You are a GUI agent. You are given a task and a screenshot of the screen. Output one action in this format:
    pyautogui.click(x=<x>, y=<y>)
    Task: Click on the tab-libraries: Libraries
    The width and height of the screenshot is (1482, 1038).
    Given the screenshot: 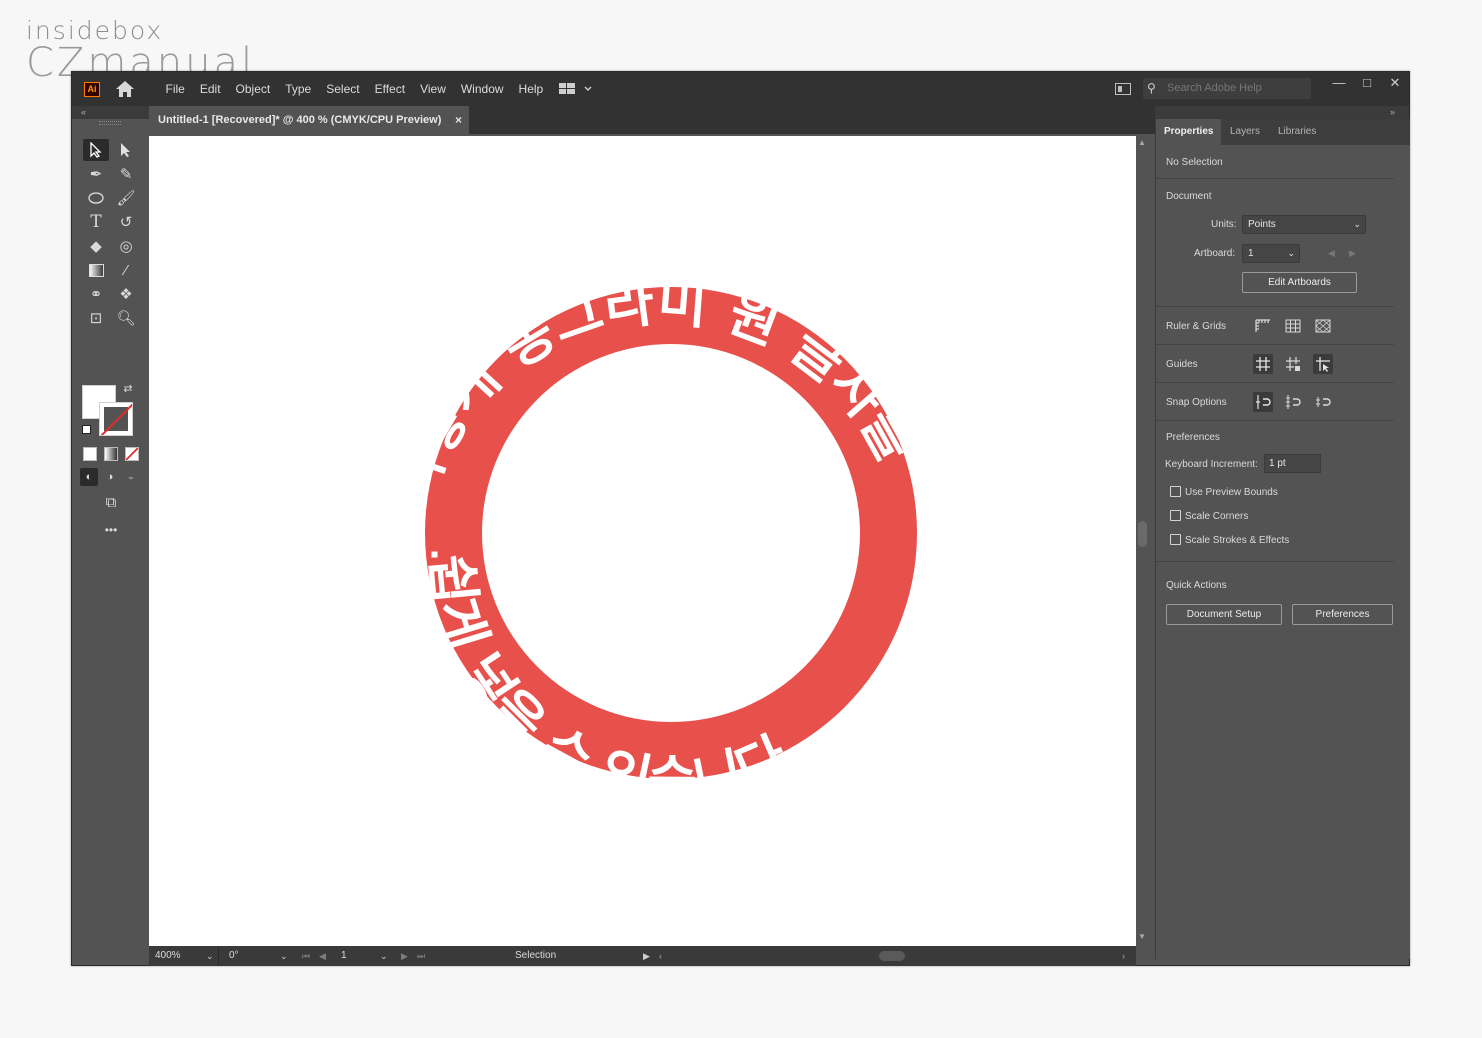 What is the action you would take?
    pyautogui.click(x=1297, y=132)
    